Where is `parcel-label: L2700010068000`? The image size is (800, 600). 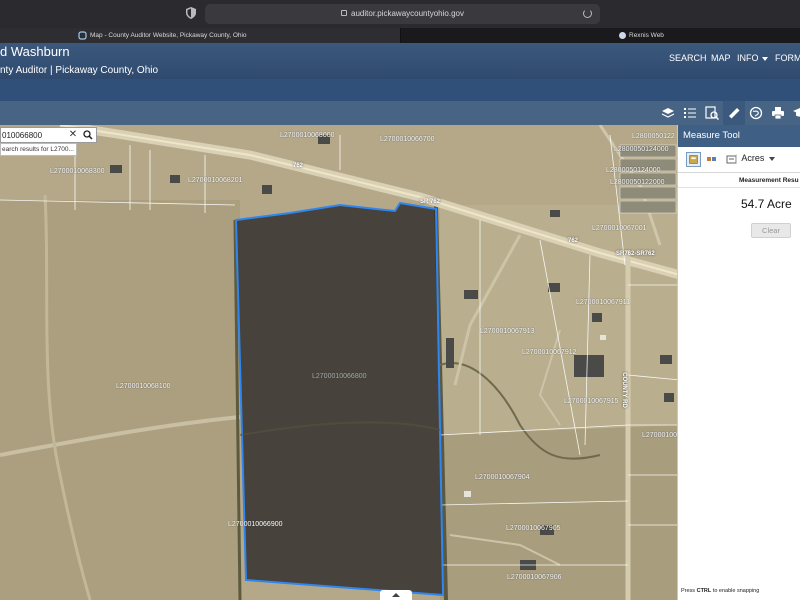 parcel-label: L2700010068000 is located at coordinates (307, 135).